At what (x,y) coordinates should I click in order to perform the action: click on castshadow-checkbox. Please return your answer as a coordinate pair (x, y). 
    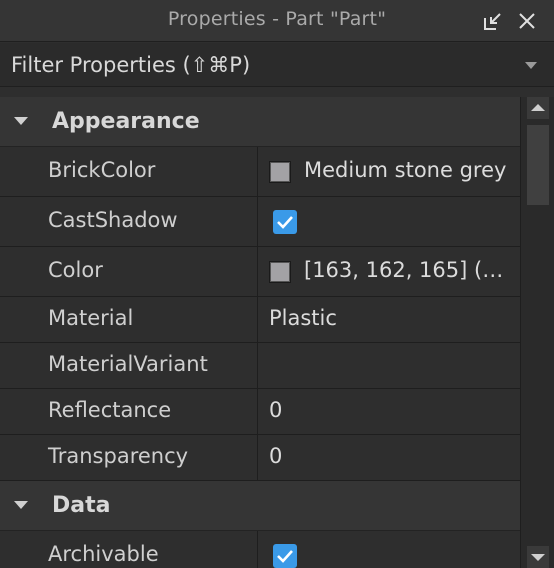
    Looking at the image, I should click on (285, 222).